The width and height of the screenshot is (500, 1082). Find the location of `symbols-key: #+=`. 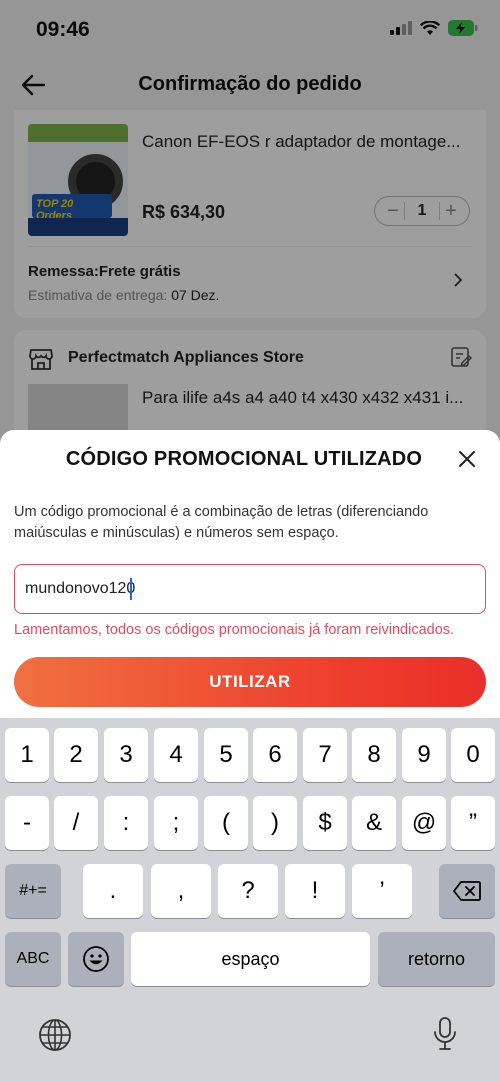

symbols-key: #+= is located at coordinates (33, 891).